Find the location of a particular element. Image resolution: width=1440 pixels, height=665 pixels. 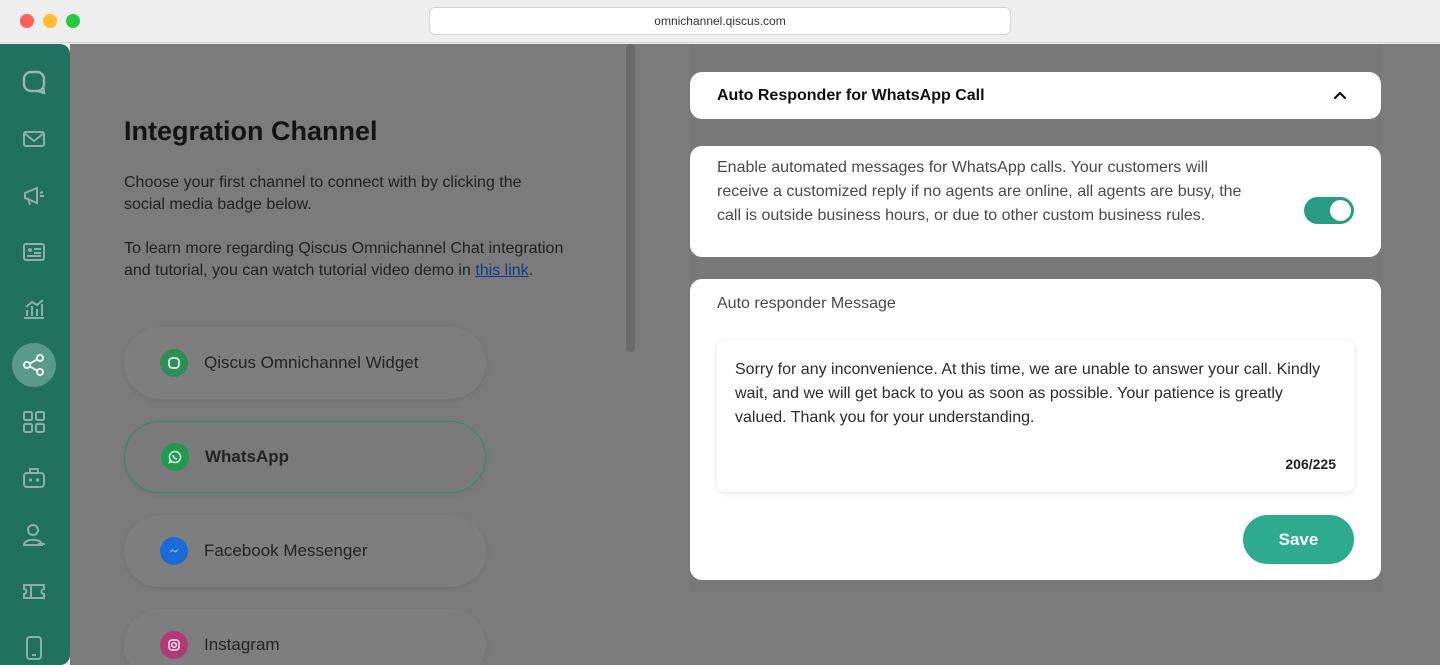

auto-responder-toggle is located at coordinates (1329, 210).